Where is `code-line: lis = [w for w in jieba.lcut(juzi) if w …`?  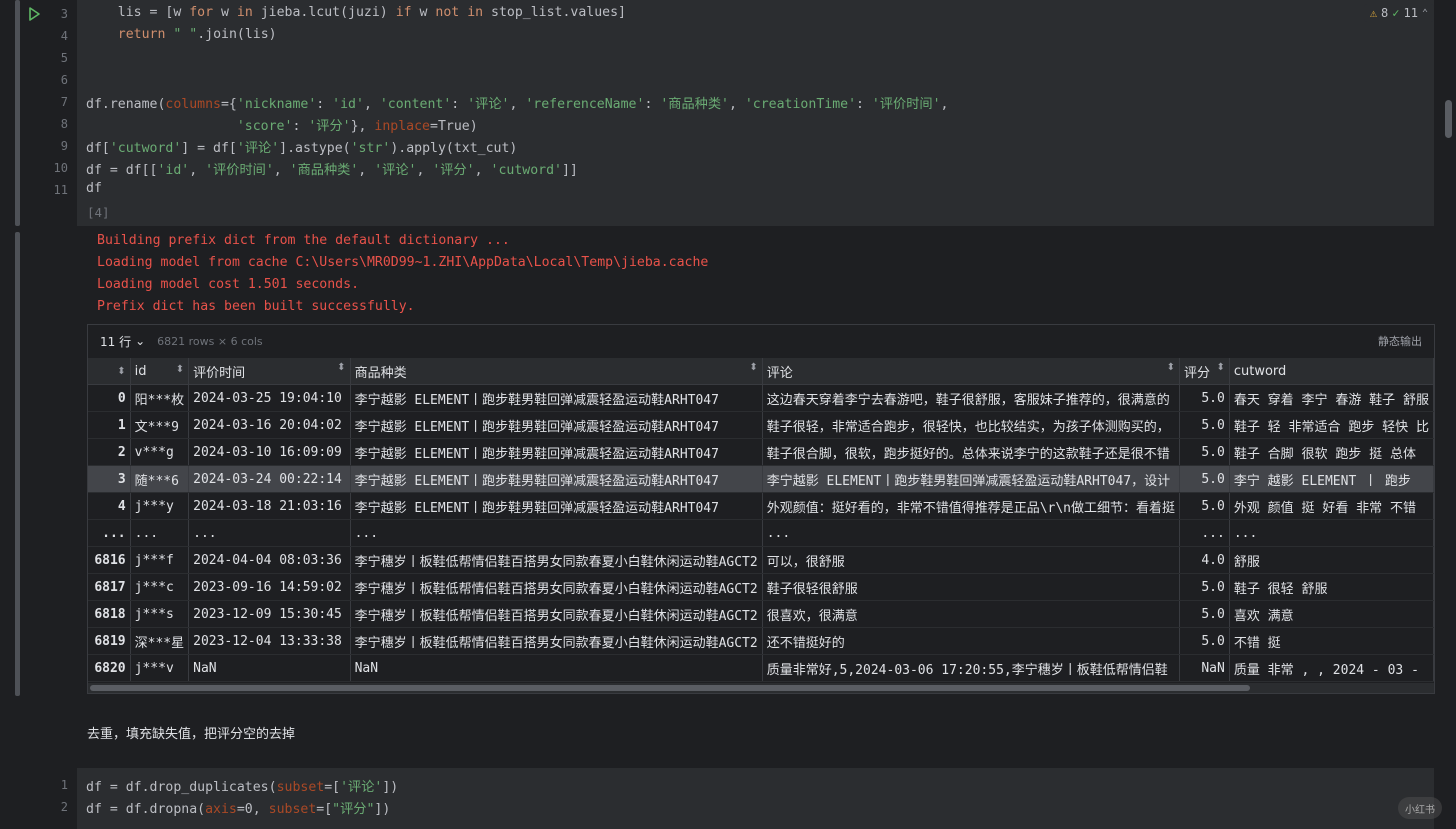 code-line: lis = [w for w in jieba.lcut(juzi) if w … is located at coordinates (356, 12).